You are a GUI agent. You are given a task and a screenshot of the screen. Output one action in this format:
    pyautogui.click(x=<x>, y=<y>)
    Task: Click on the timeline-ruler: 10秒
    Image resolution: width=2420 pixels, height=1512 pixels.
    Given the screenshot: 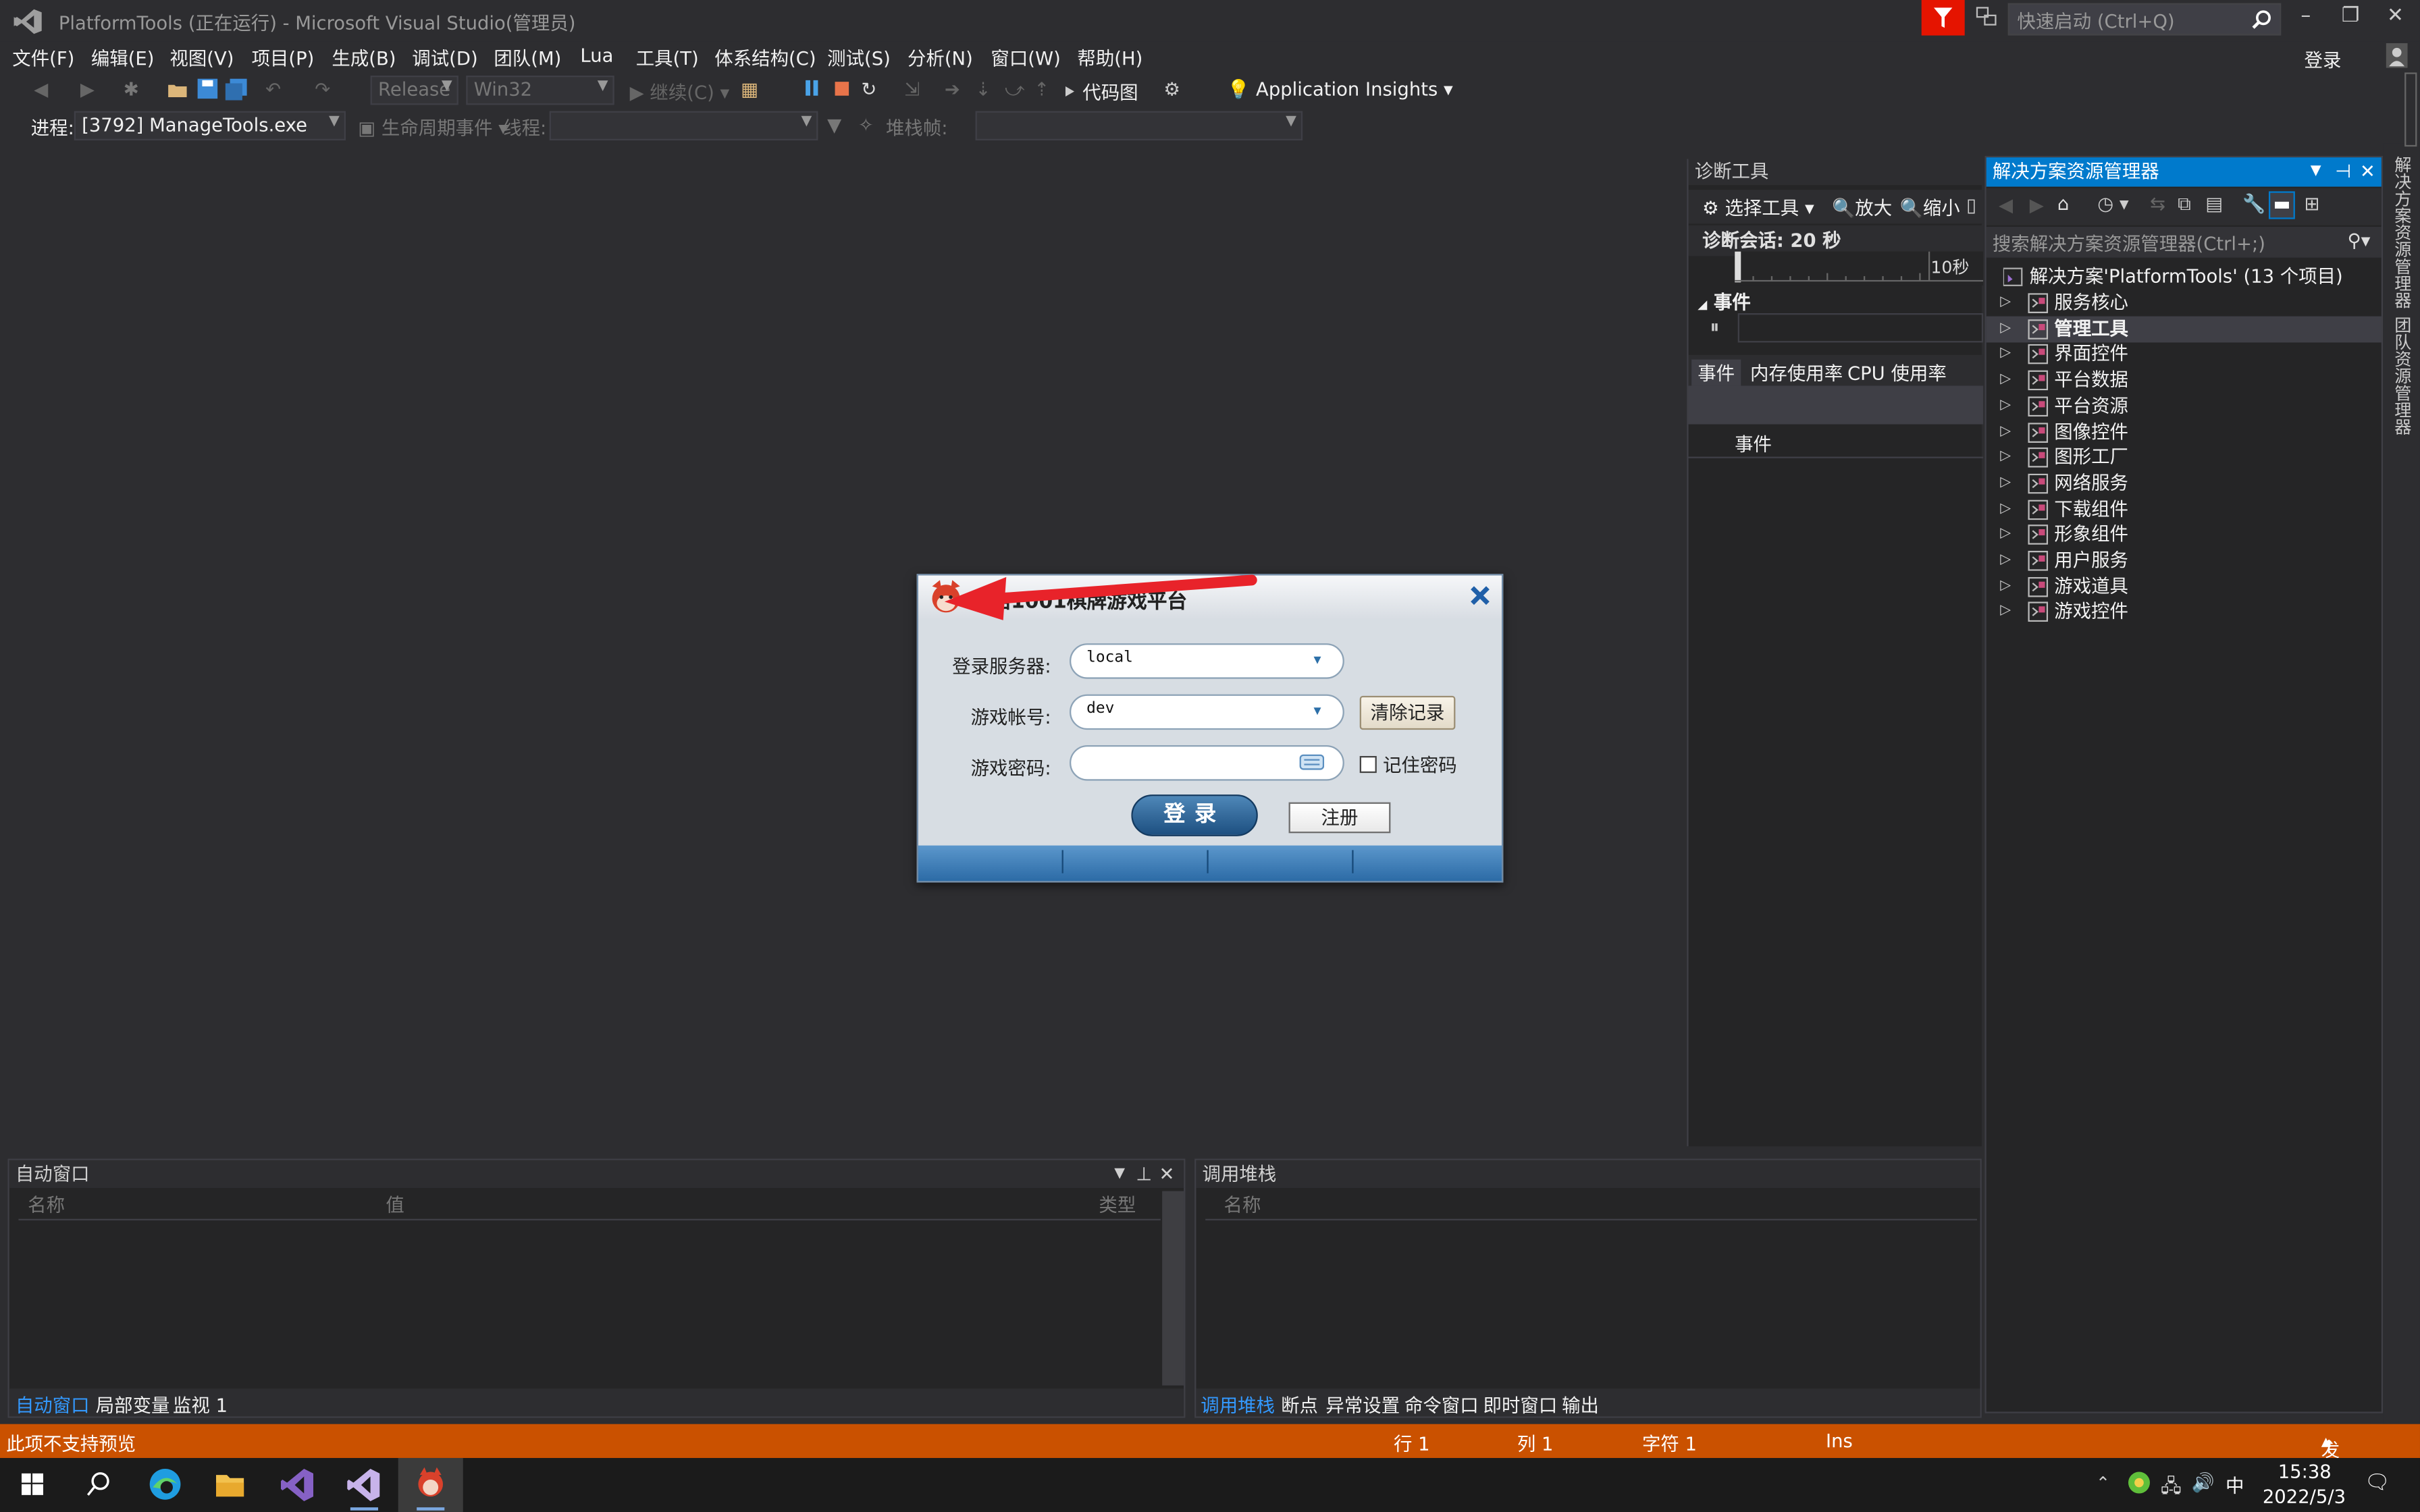 What is the action you would take?
    pyautogui.click(x=1859, y=268)
    